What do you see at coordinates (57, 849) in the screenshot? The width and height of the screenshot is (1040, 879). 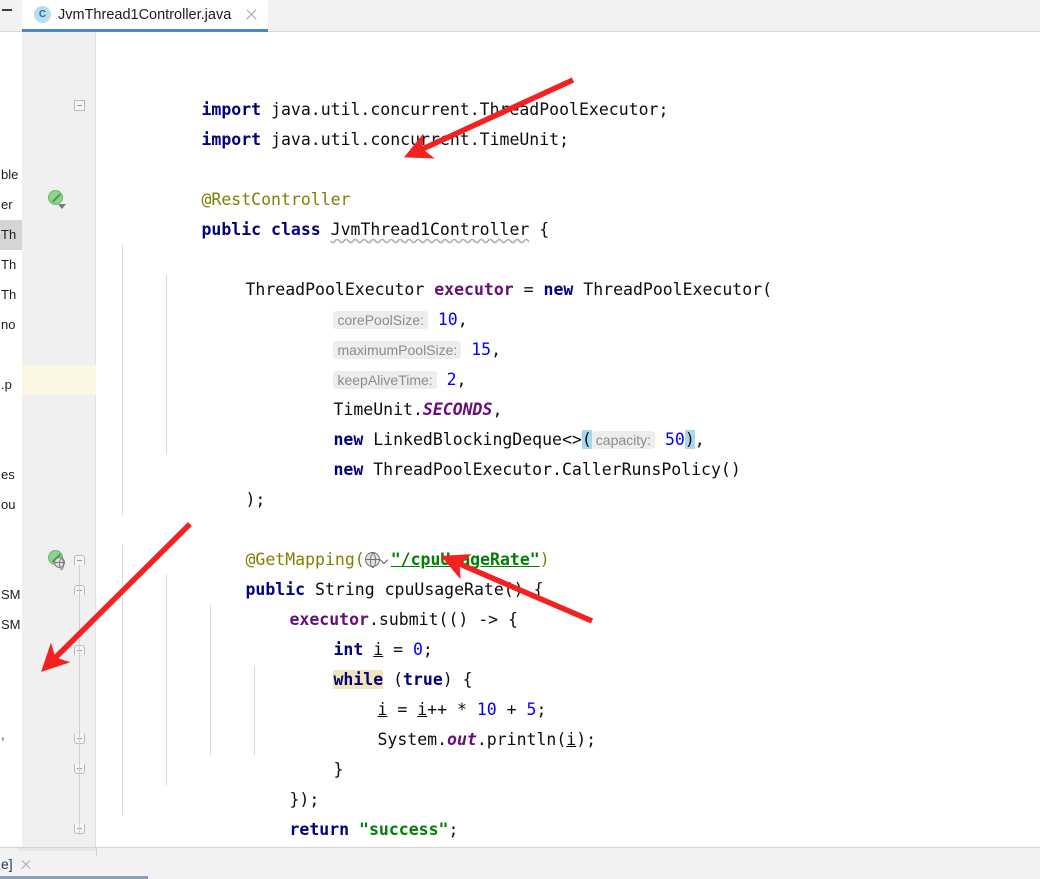 I see `tool-window-nub` at bounding box center [57, 849].